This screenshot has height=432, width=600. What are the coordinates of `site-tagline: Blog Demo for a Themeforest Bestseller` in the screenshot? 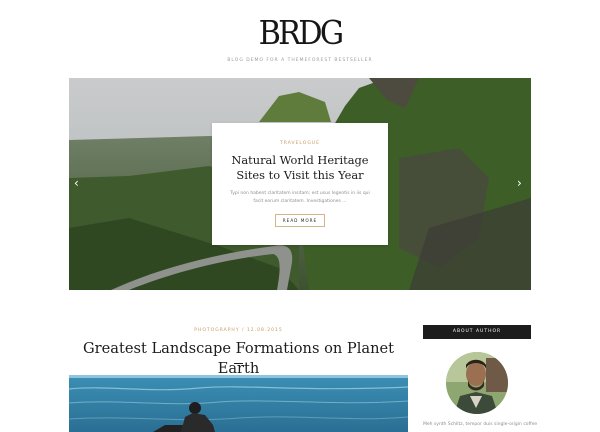 It's located at (300, 60).